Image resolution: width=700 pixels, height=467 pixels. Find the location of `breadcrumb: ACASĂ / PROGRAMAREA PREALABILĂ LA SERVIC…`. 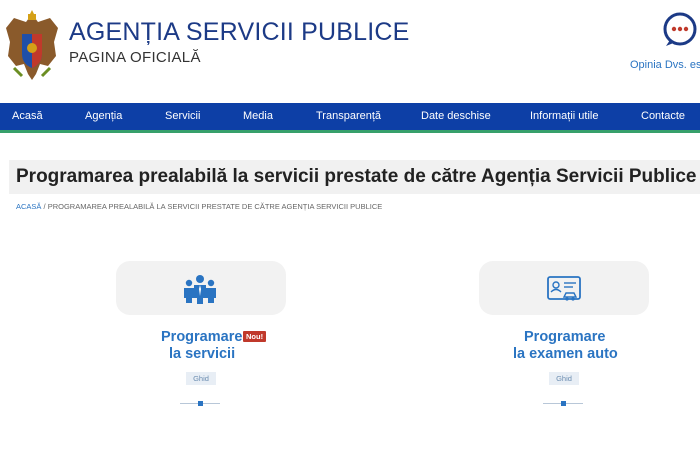

breadcrumb: ACASĂ / PROGRAMAREA PREALABILĂ LA SERVIC… is located at coordinates (199, 206).